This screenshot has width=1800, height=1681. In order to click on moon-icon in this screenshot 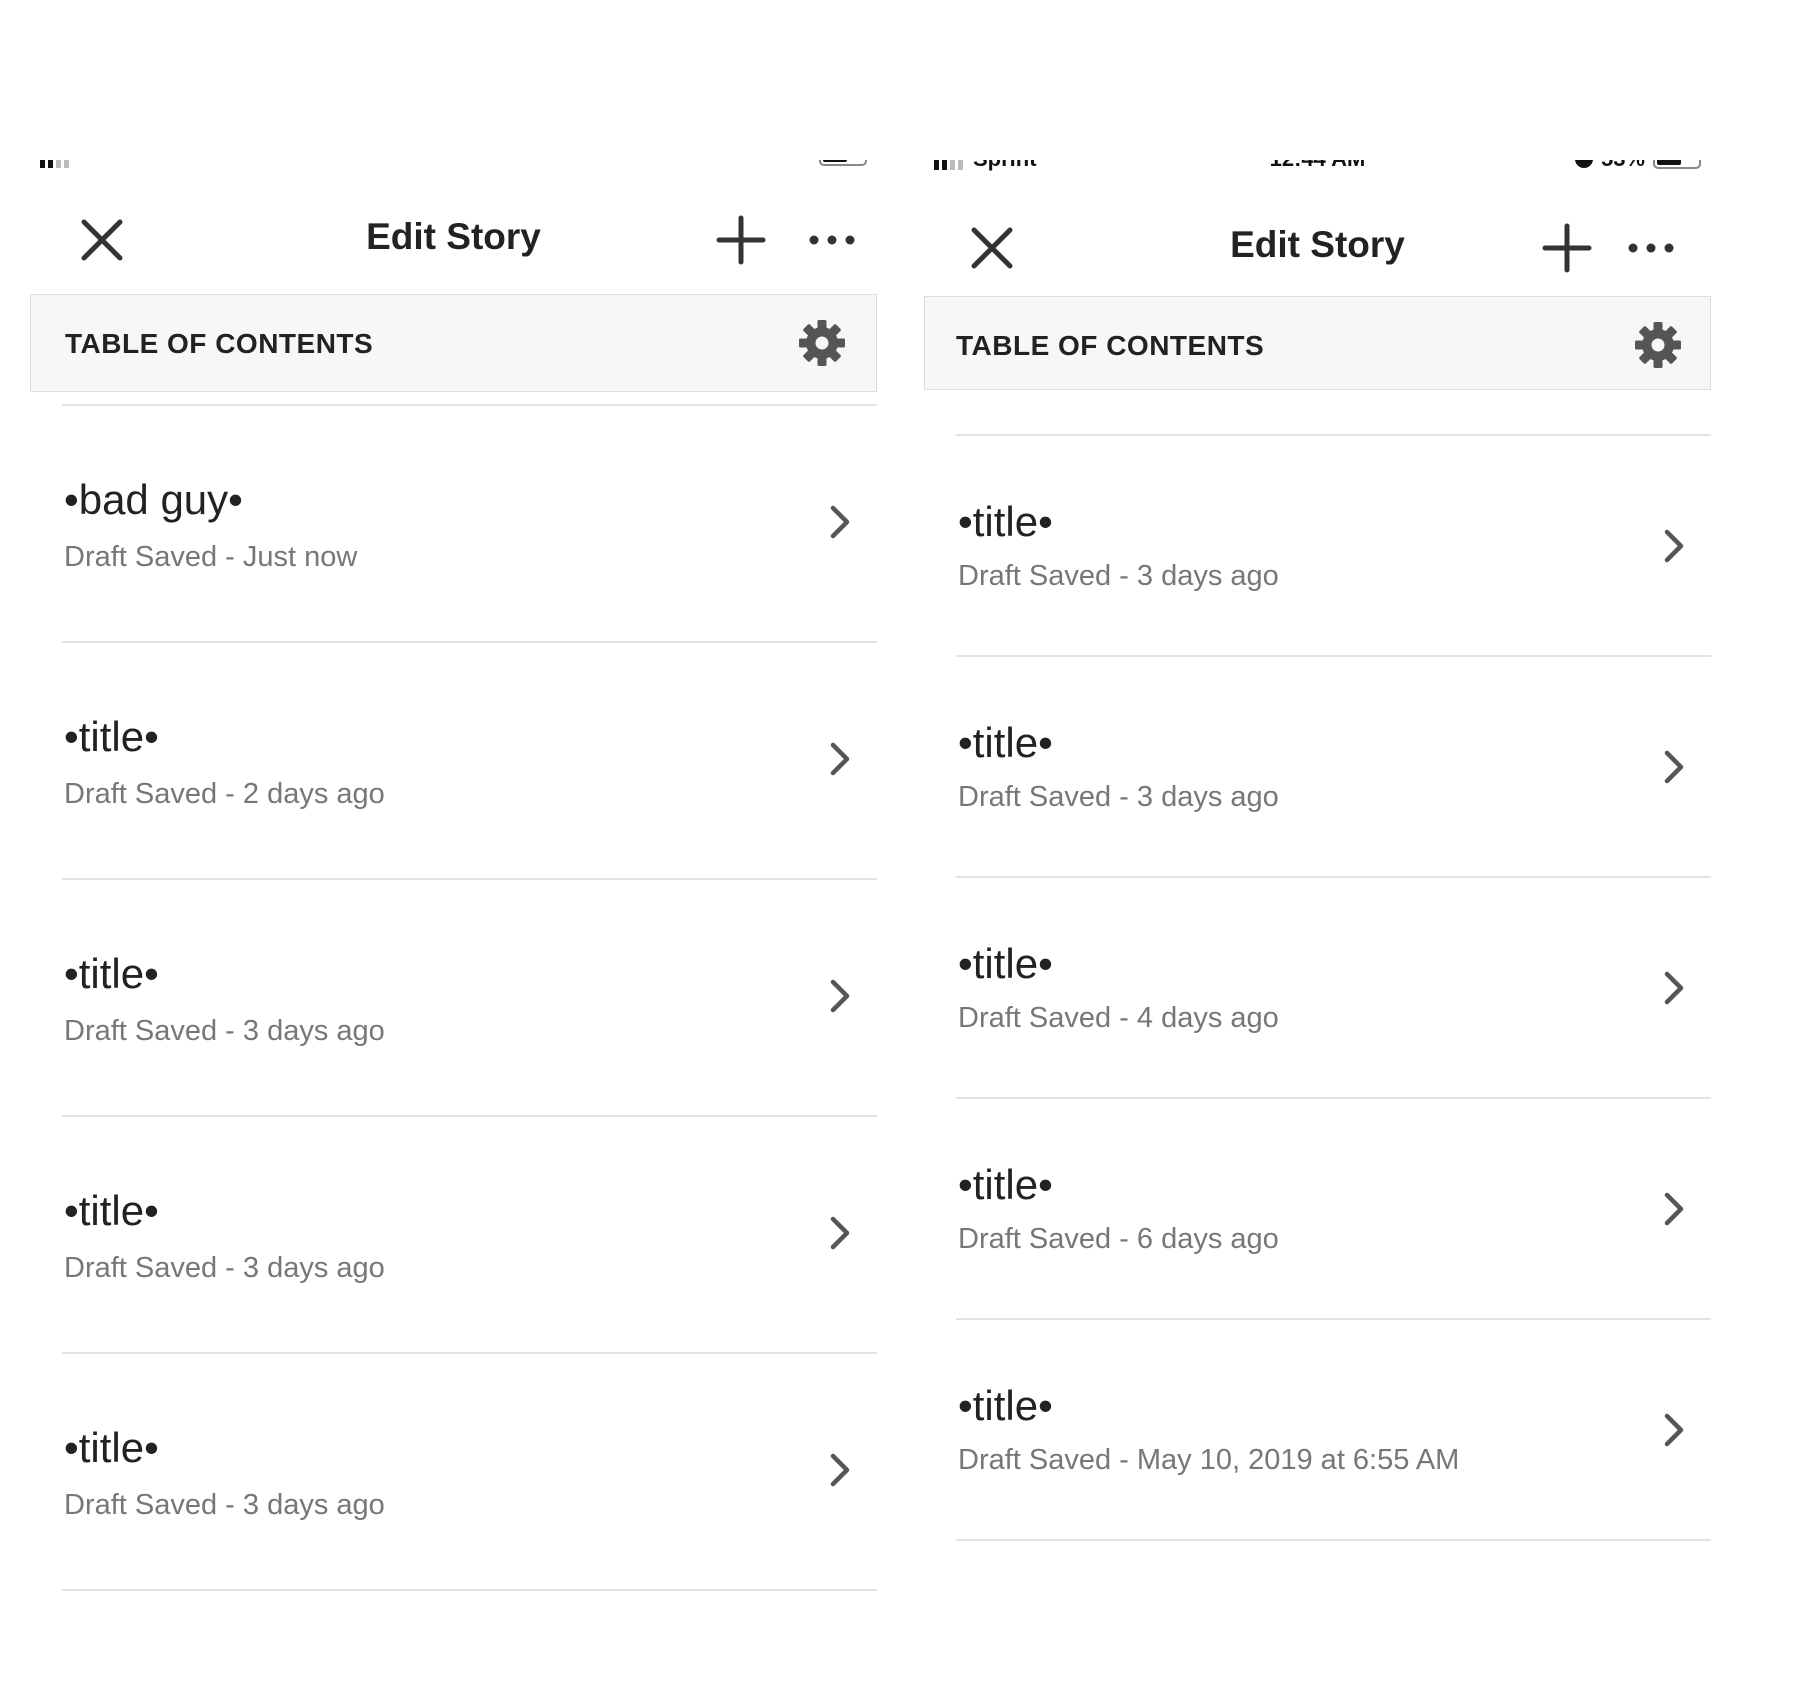, I will do `click(1583, 164)`.